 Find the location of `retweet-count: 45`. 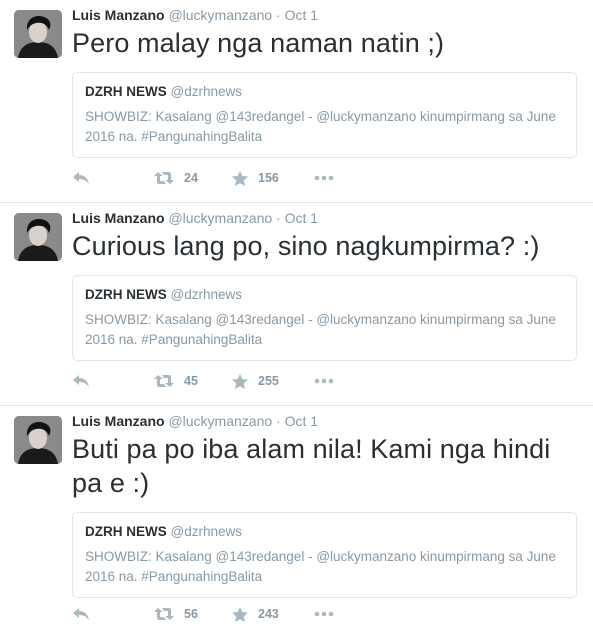

retweet-count: 45 is located at coordinates (191, 381).